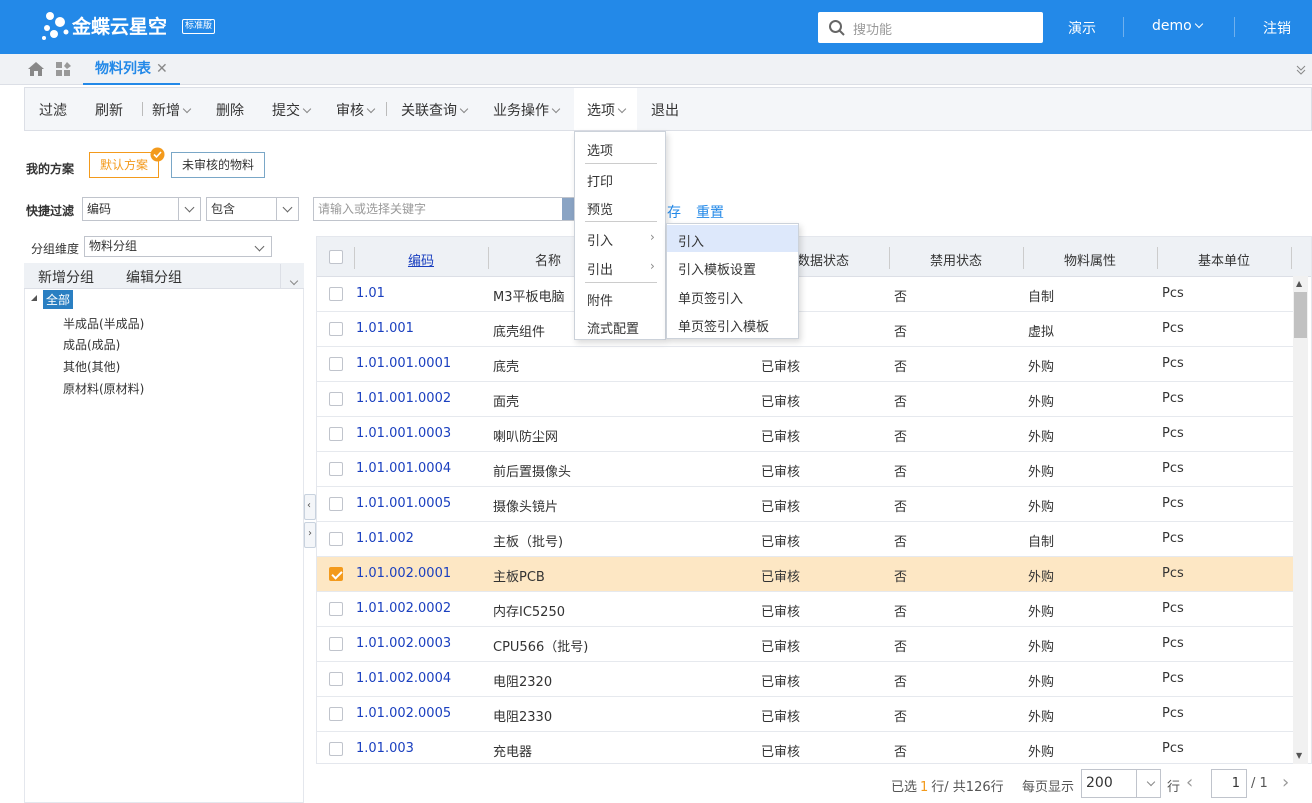 The height and width of the screenshot is (803, 1312). Describe the element at coordinates (356, 110) in the screenshot. I see `audit-button: 审核` at that location.